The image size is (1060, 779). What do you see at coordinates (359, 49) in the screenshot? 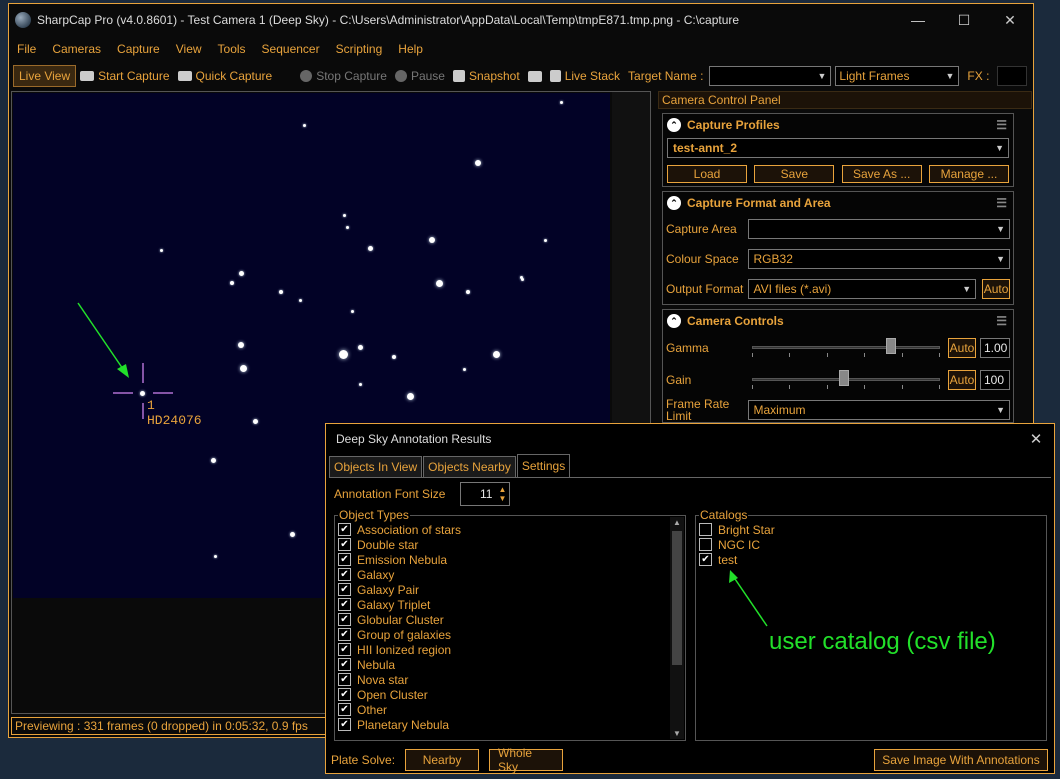
I see `menu-scripting: Scripting` at bounding box center [359, 49].